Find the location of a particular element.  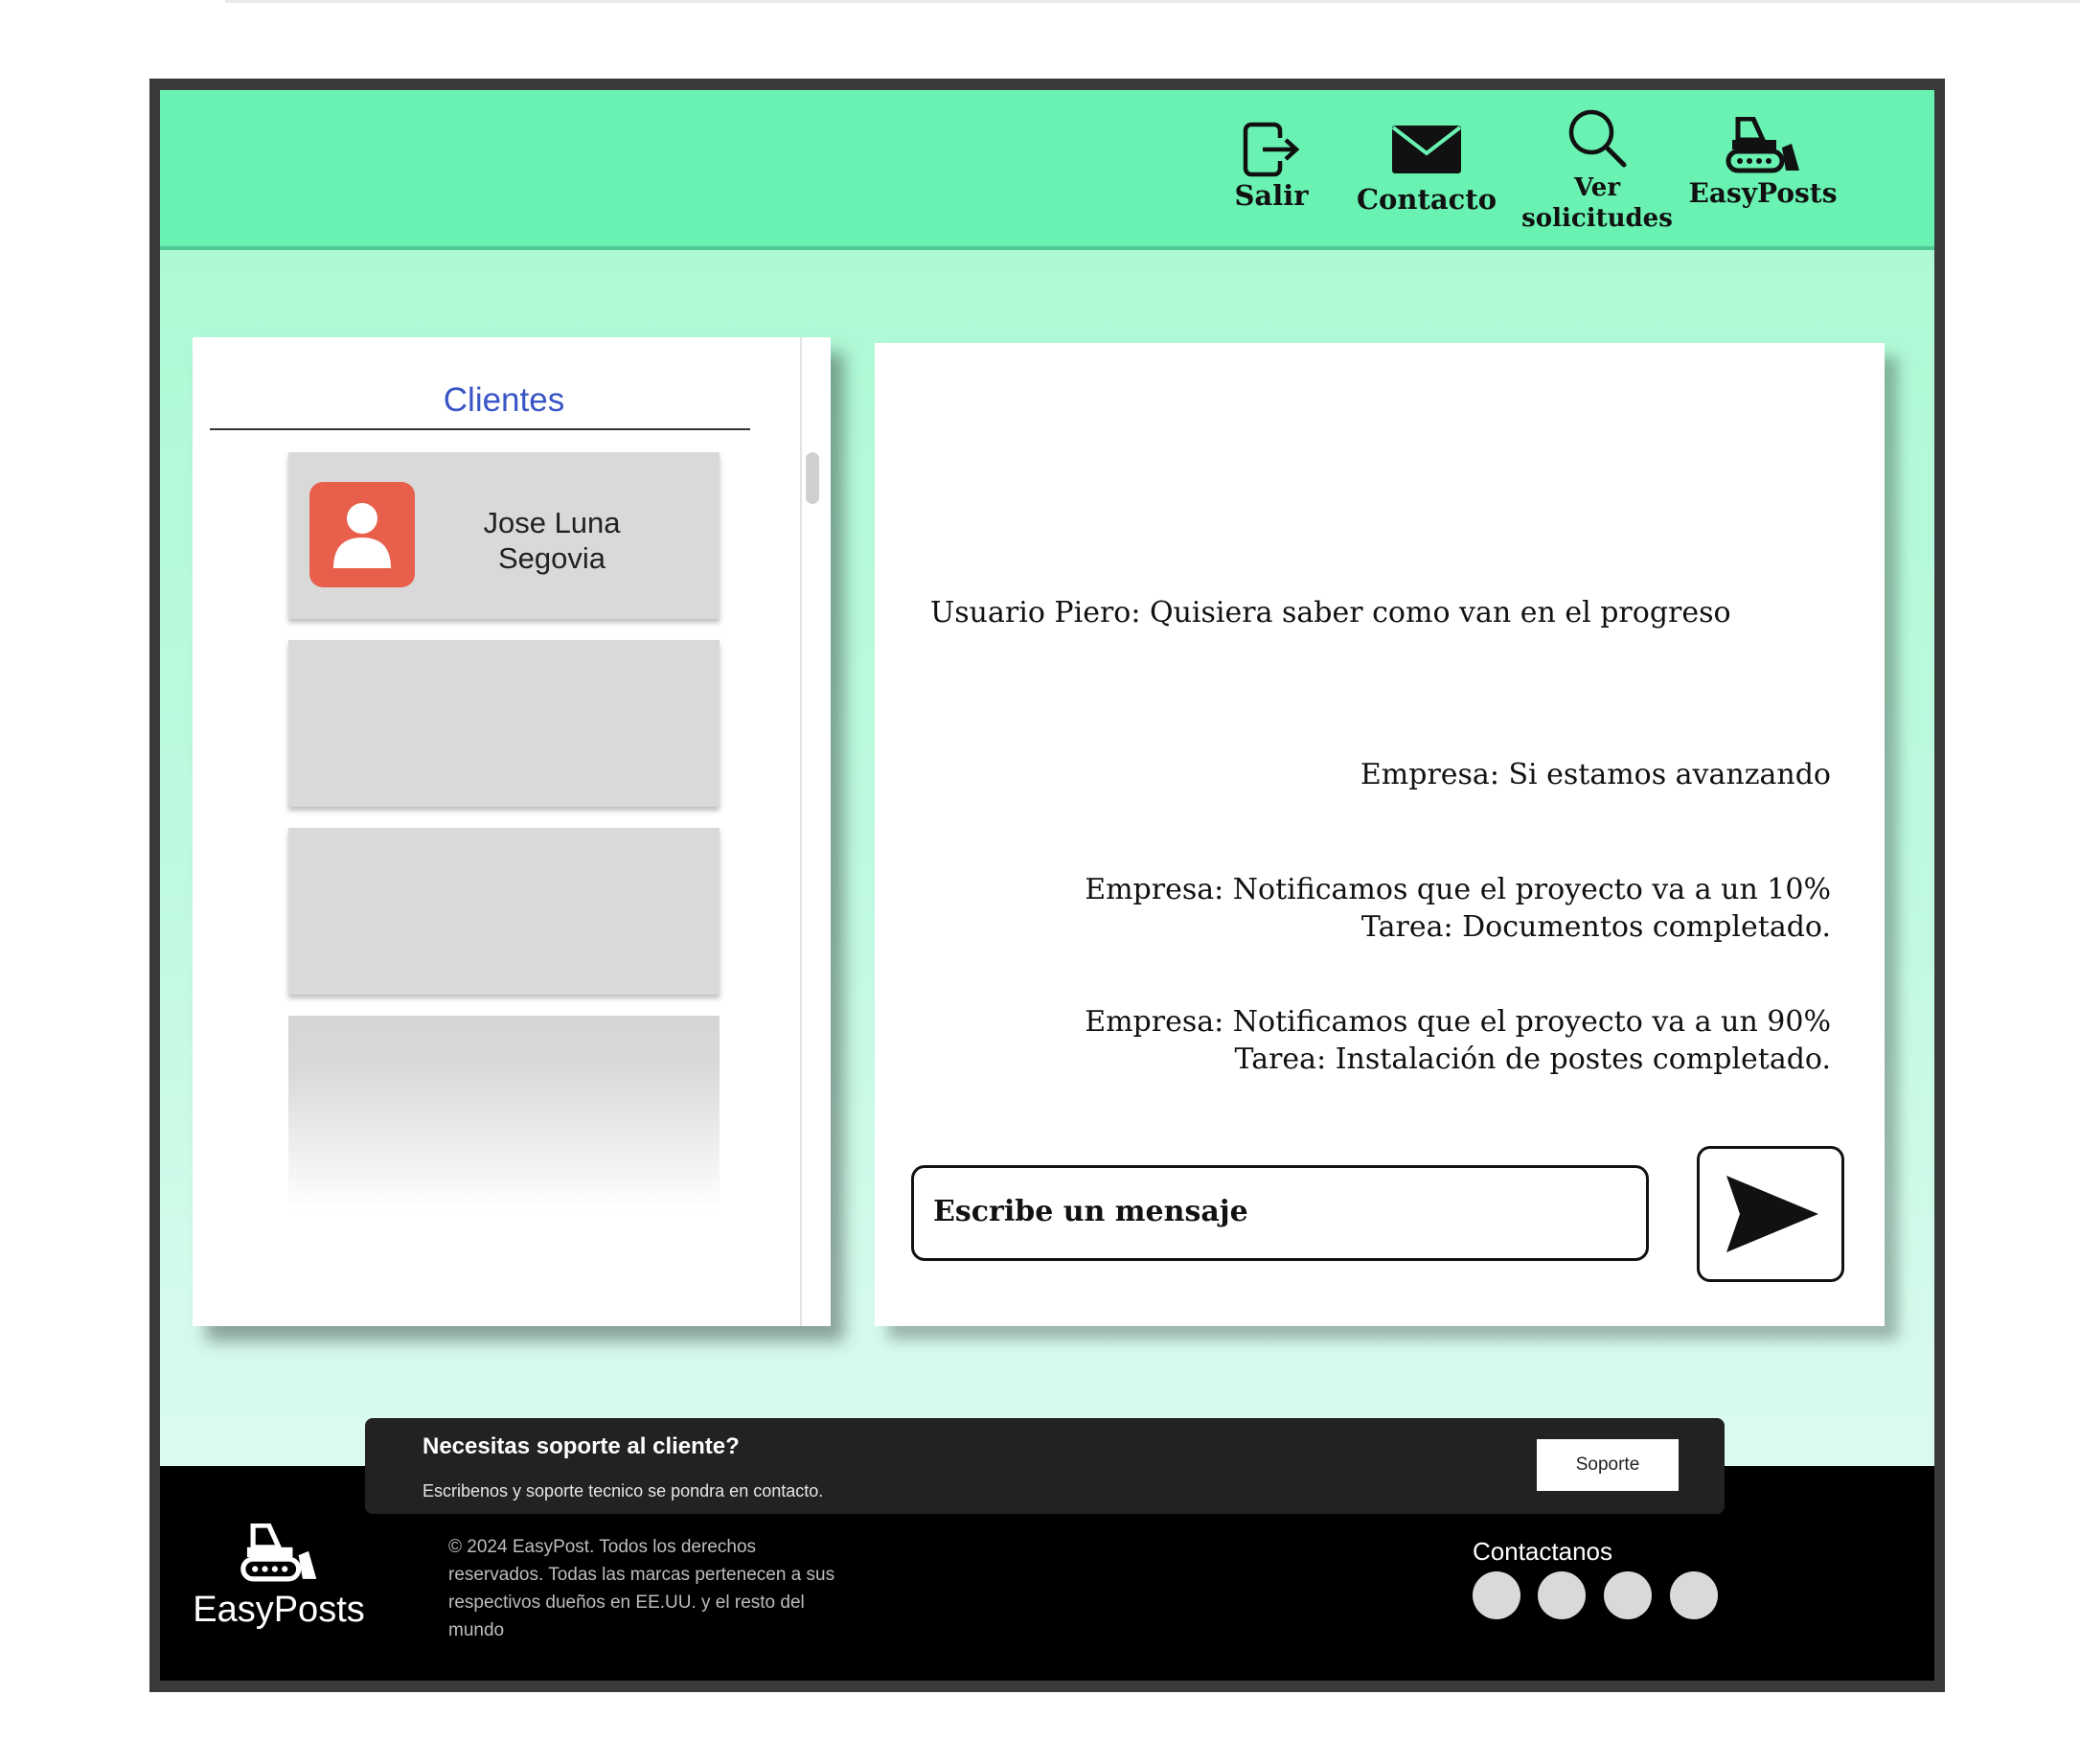

avatar is located at coordinates (362, 534).